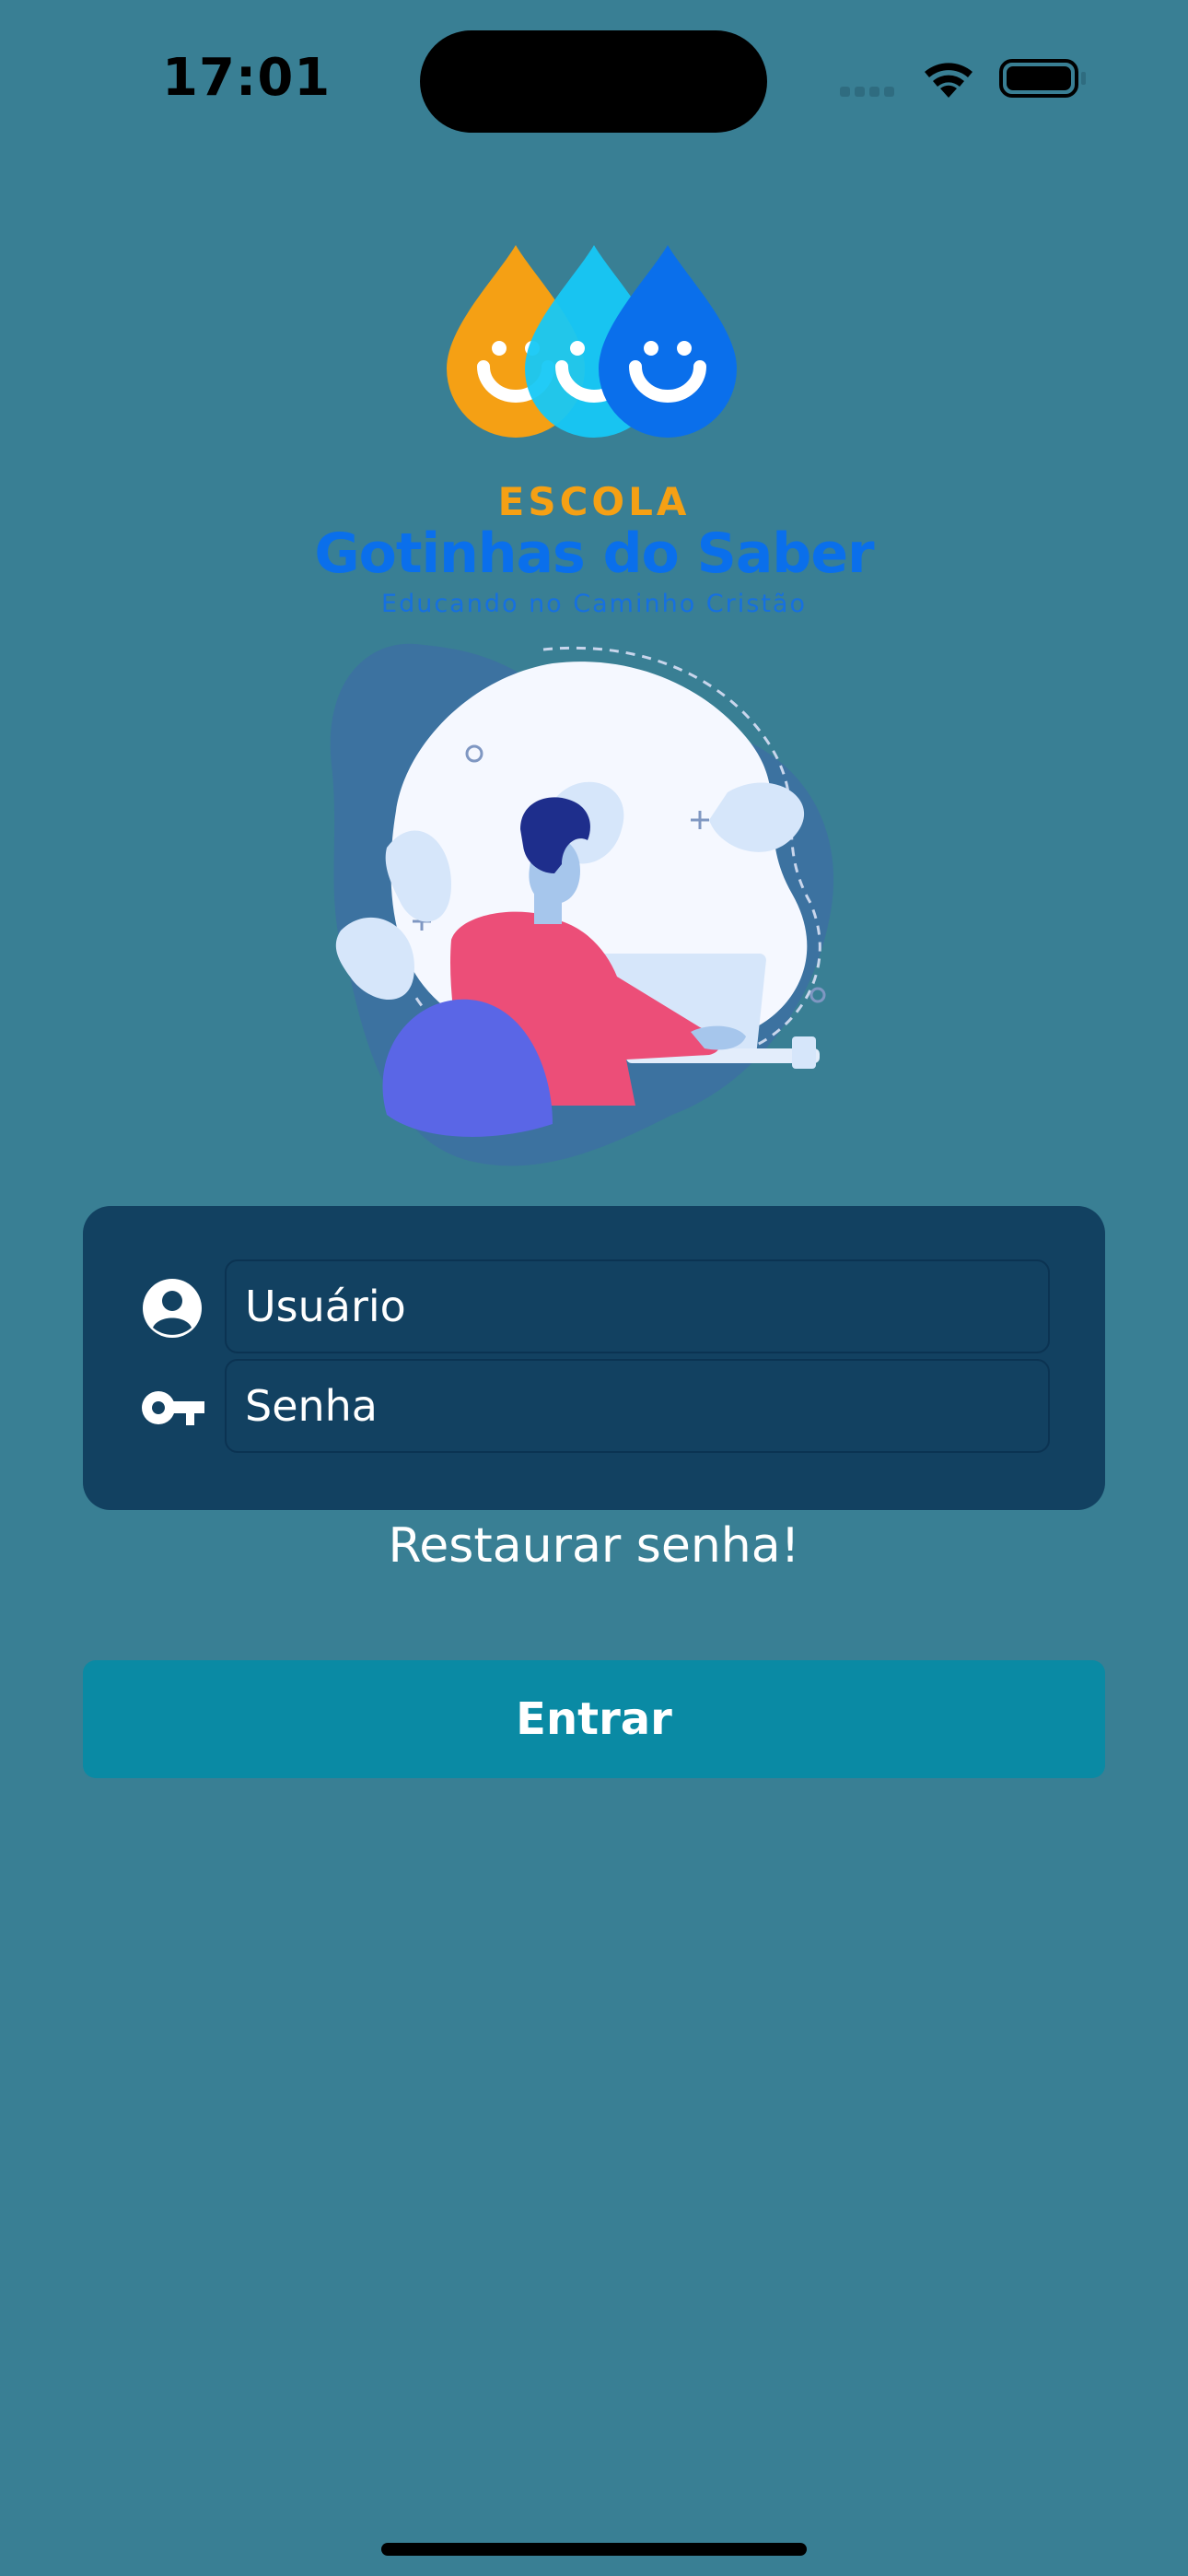 The height and width of the screenshot is (2576, 1188). What do you see at coordinates (594, 2549) in the screenshot?
I see `home-indicator` at bounding box center [594, 2549].